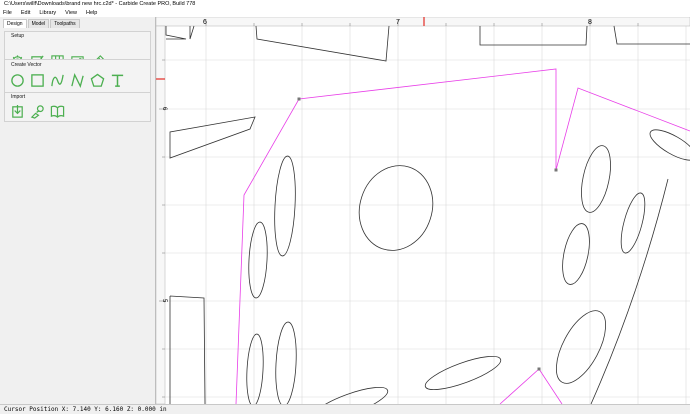 The width and height of the screenshot is (690, 414). I want to click on setup-title: Setup, so click(18, 36).